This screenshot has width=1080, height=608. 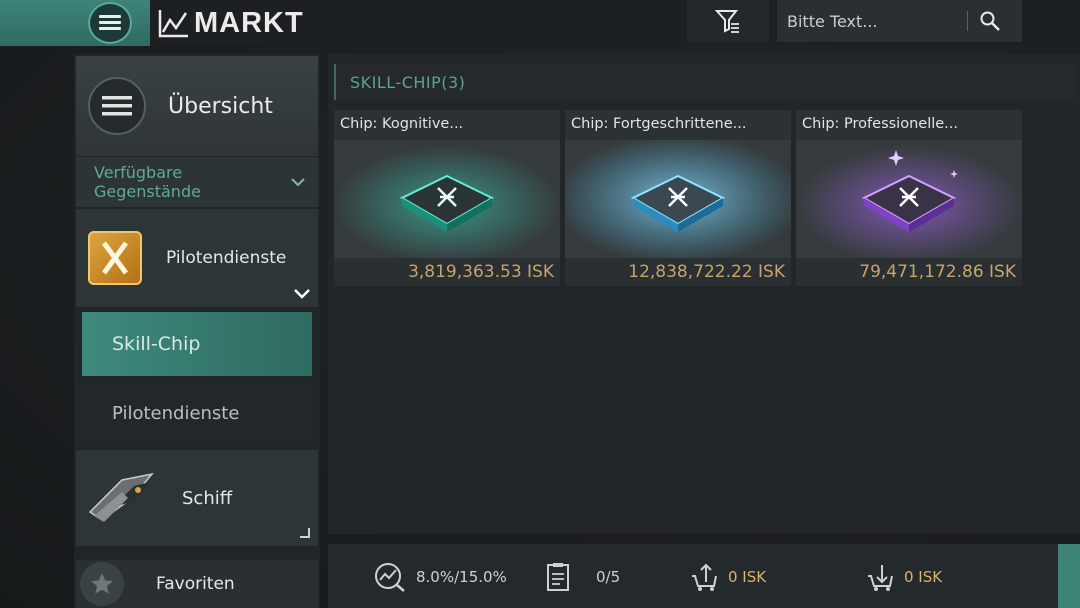 What do you see at coordinates (102, 584) in the screenshot?
I see `star-icon` at bounding box center [102, 584].